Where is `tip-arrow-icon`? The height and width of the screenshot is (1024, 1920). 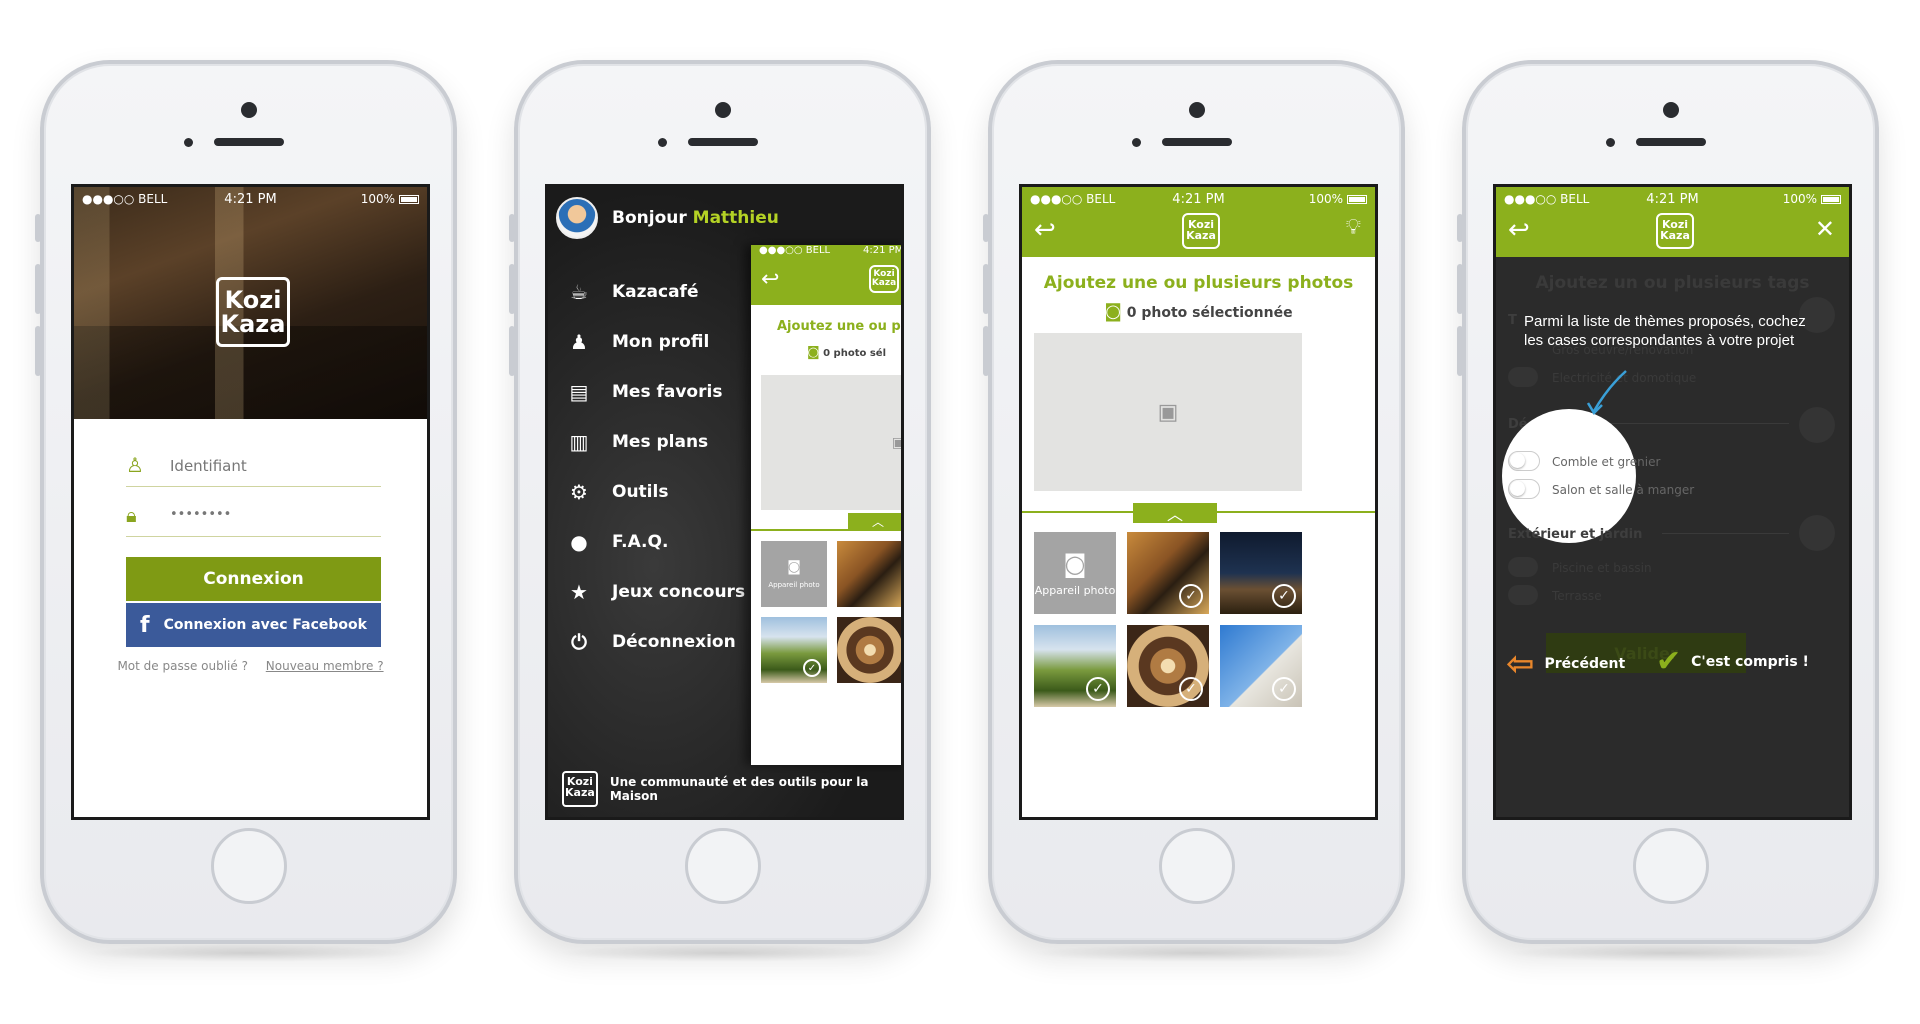
tip-arrow-icon is located at coordinates (1606, 393).